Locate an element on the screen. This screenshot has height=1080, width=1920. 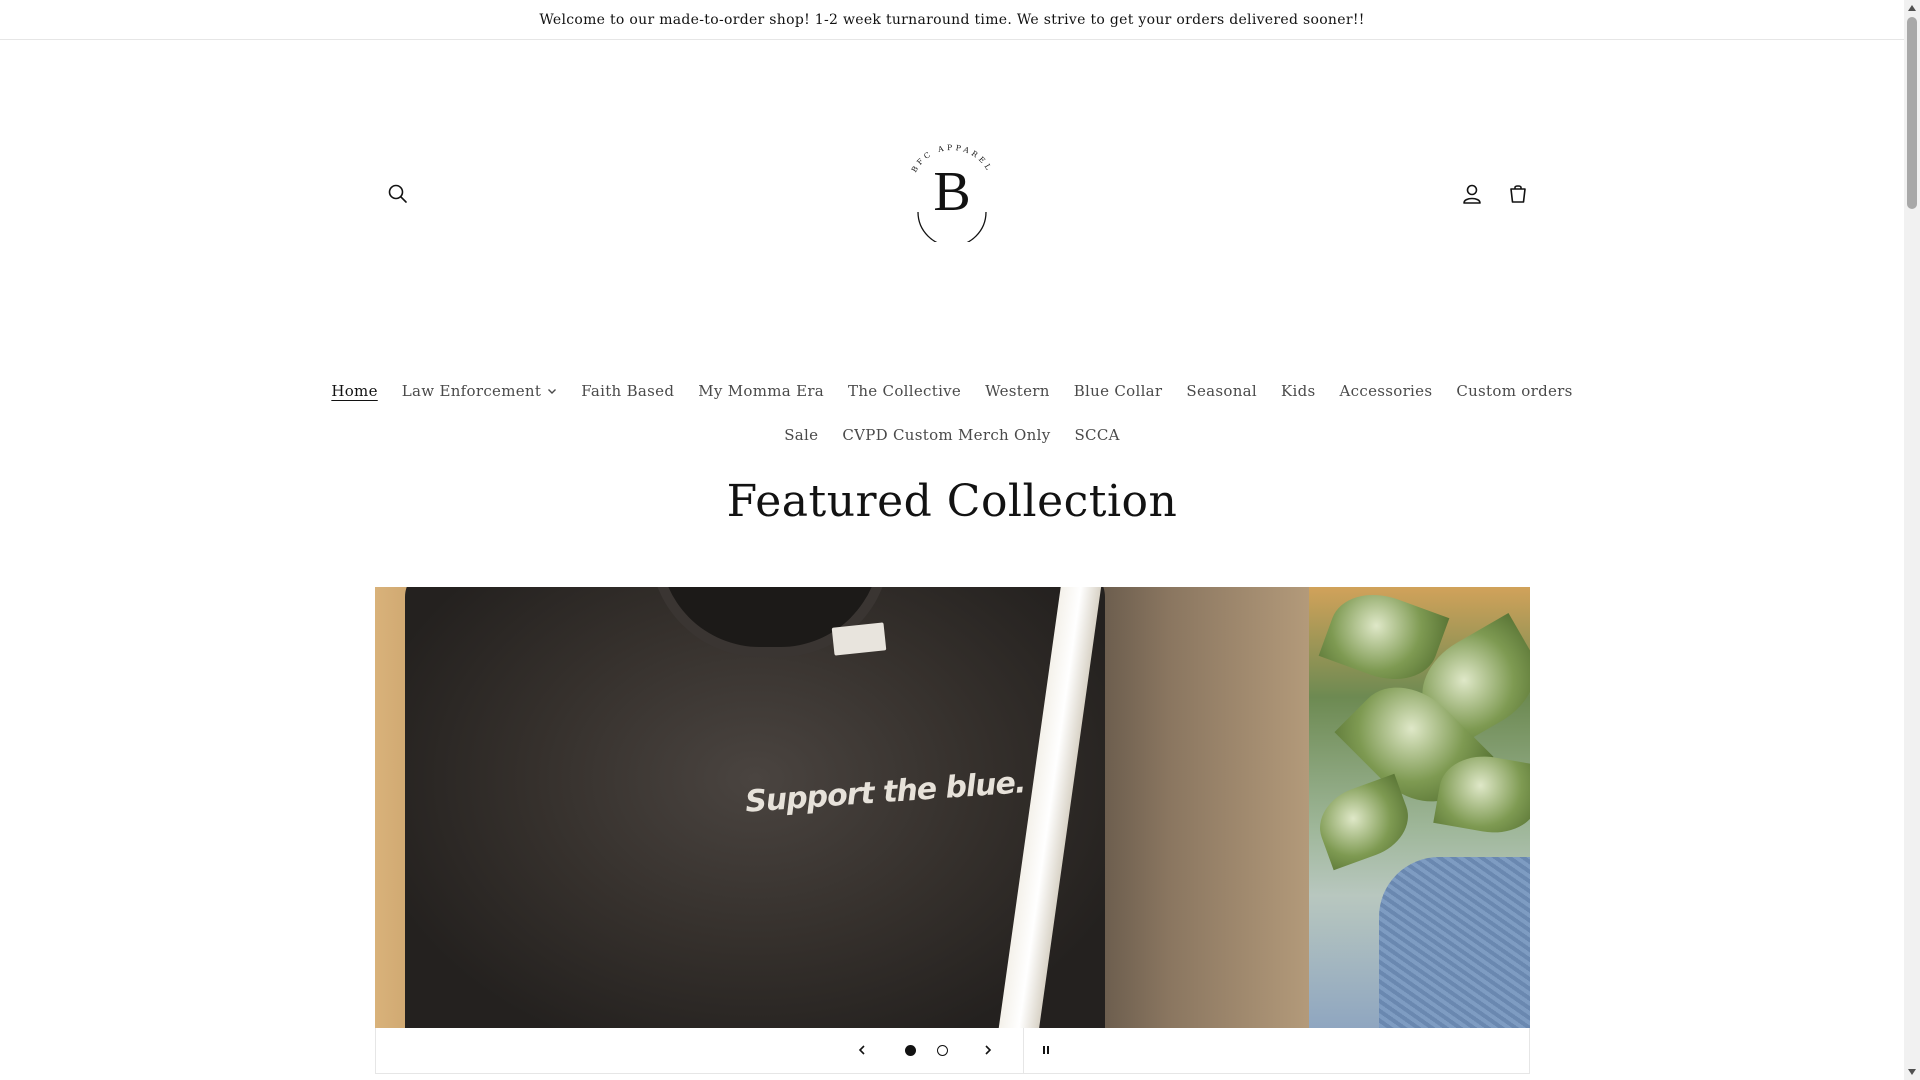
pause-icon is located at coordinates (1046, 1050).